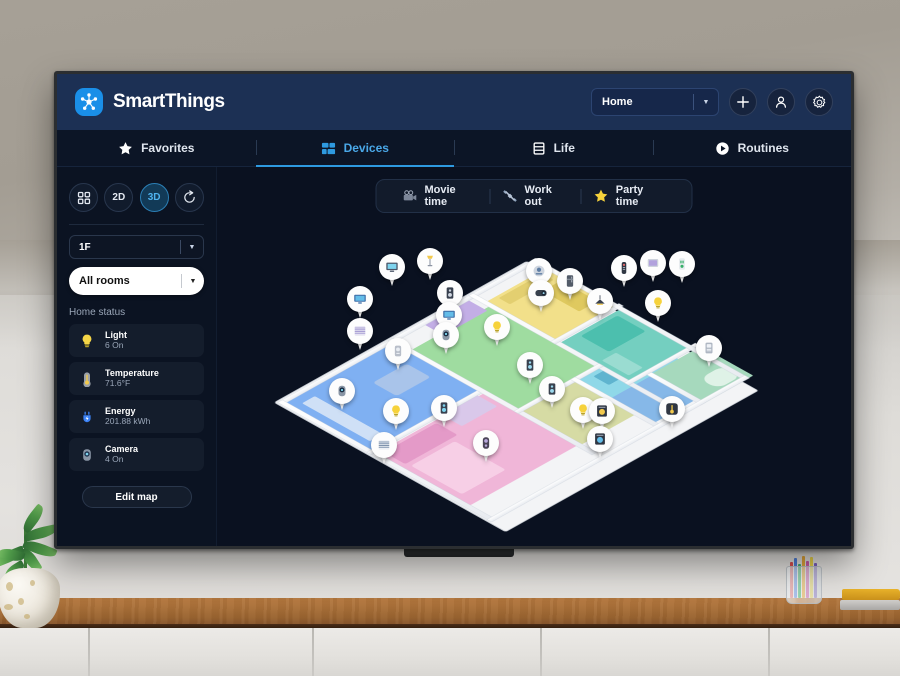  What do you see at coordinates (819, 102) in the screenshot?
I see `settings-button` at bounding box center [819, 102].